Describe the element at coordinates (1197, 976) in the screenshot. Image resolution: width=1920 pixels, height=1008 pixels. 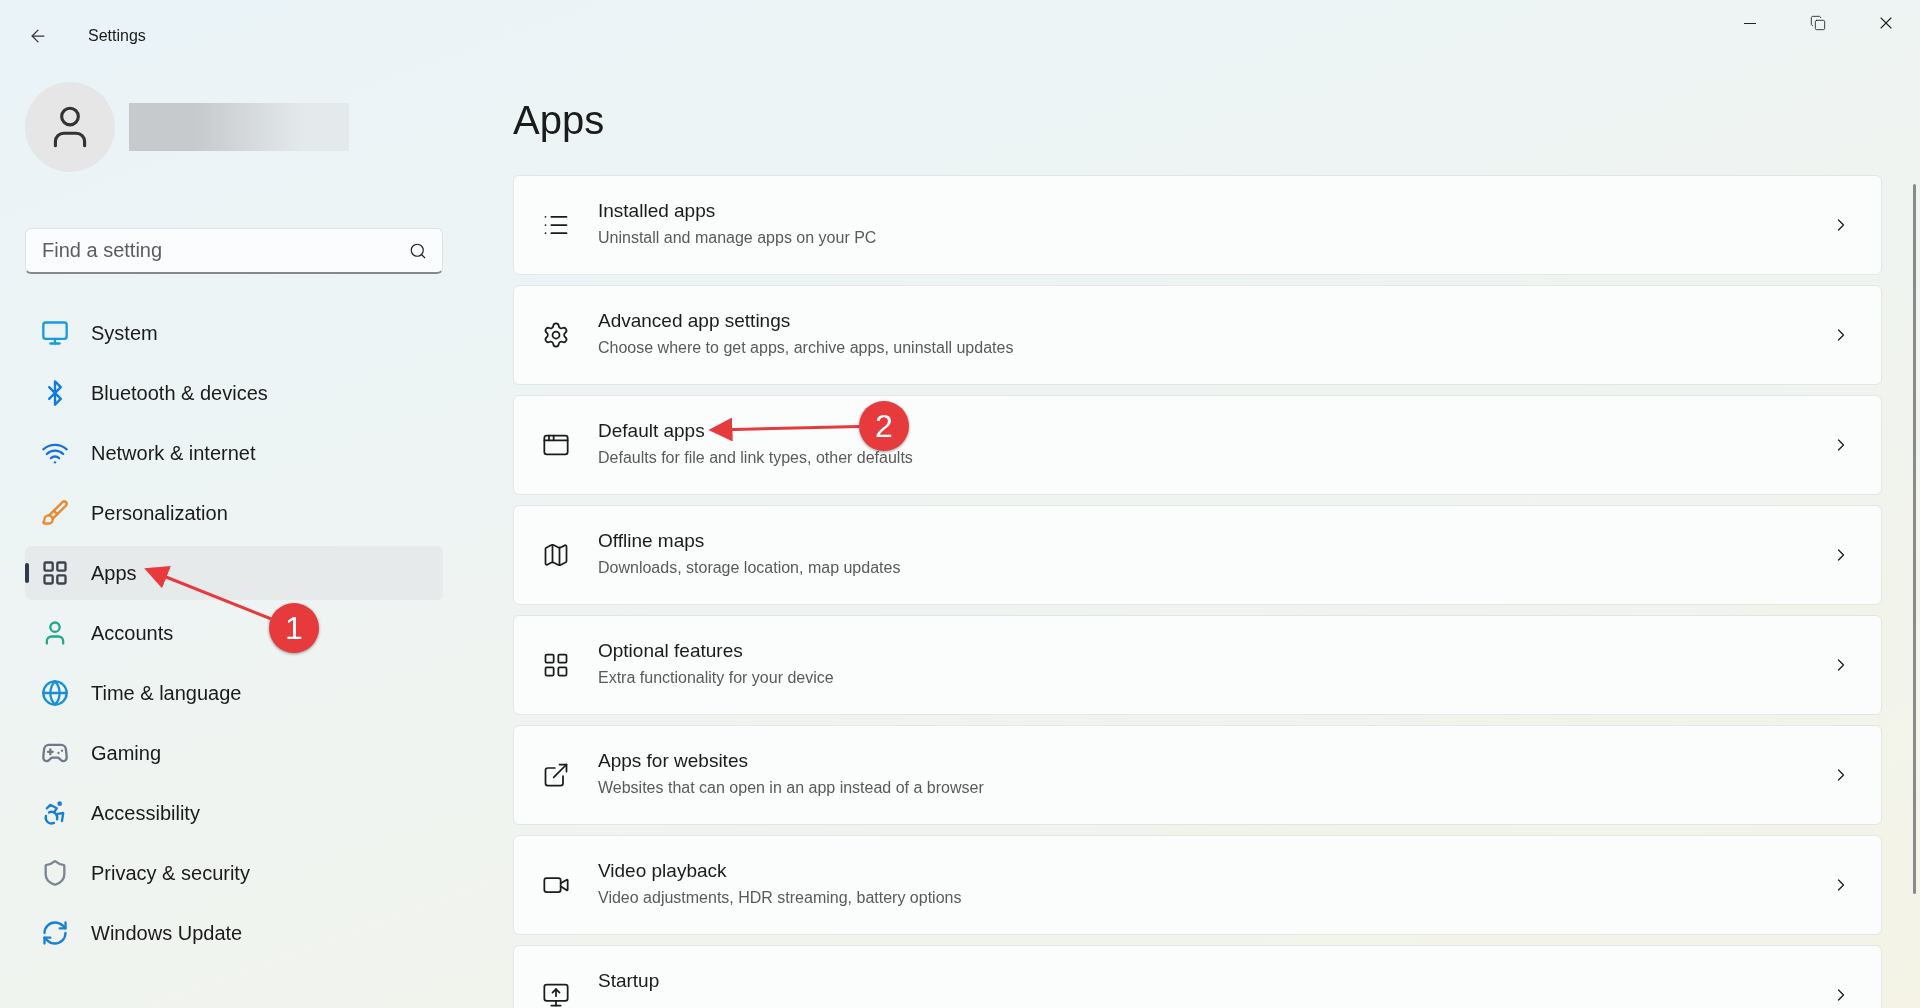
I see `settings-card: Startup` at that location.